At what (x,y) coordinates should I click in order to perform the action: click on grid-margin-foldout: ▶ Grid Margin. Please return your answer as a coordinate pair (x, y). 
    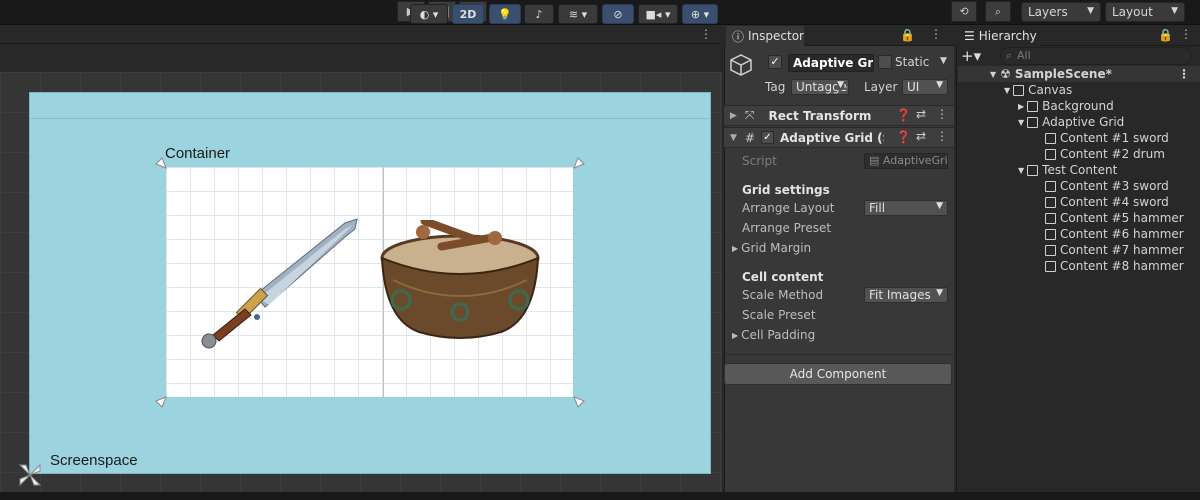
    Looking at the image, I should click on (771, 248).